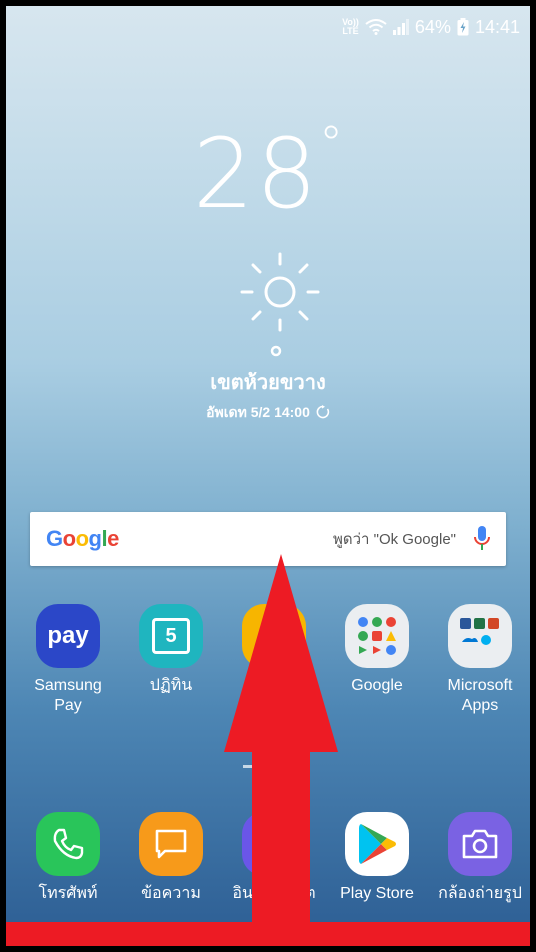 Image resolution: width=536 pixels, height=952 pixels. Describe the element at coordinates (280, 292) in the screenshot. I see `sunny-weather-icon` at that location.